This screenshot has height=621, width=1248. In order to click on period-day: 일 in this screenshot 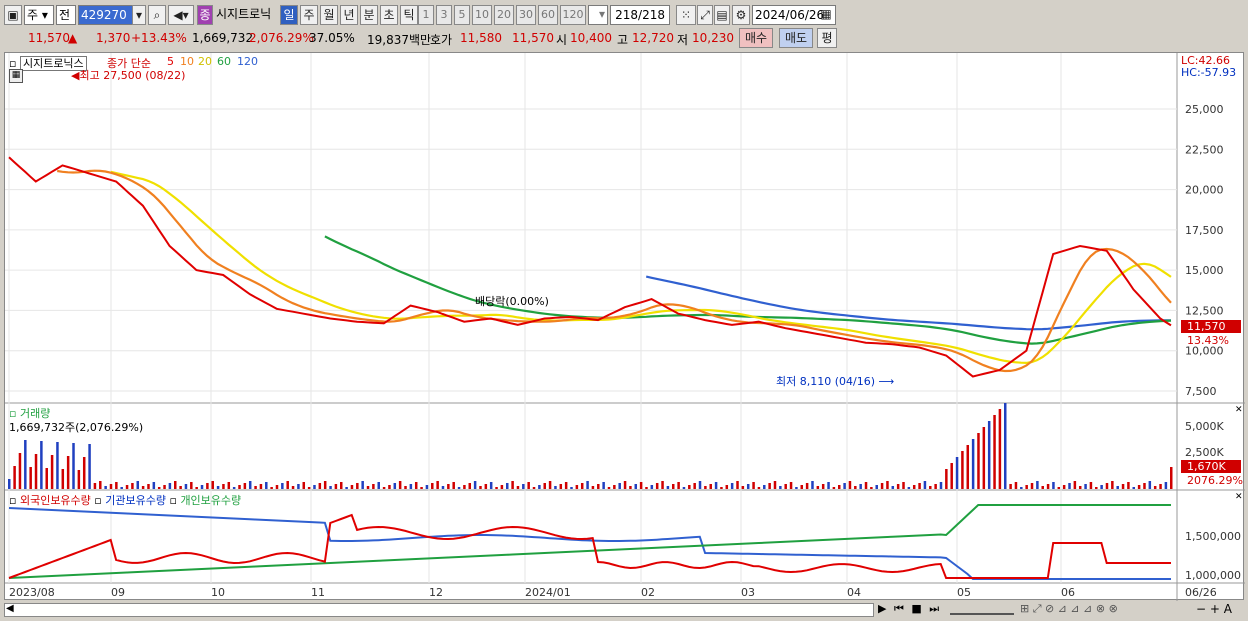, I will do `click(289, 15)`.